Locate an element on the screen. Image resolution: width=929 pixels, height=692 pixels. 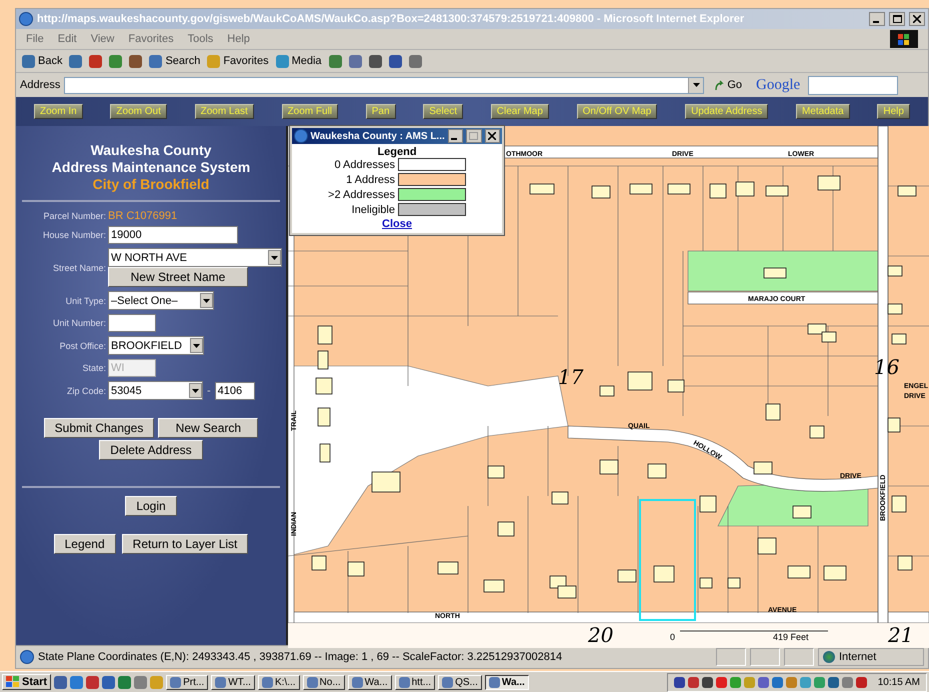
go-button: Go is located at coordinates (728, 85).